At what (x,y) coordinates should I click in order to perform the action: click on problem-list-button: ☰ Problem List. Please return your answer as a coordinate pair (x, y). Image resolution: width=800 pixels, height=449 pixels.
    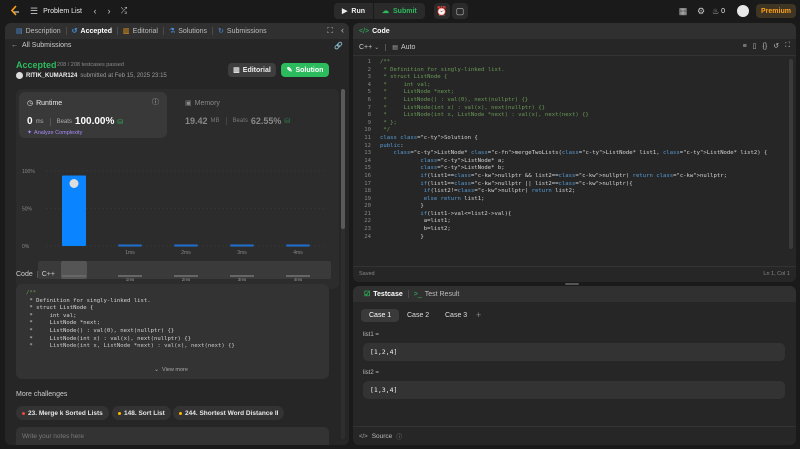
    Looking at the image, I should click on (56, 11).